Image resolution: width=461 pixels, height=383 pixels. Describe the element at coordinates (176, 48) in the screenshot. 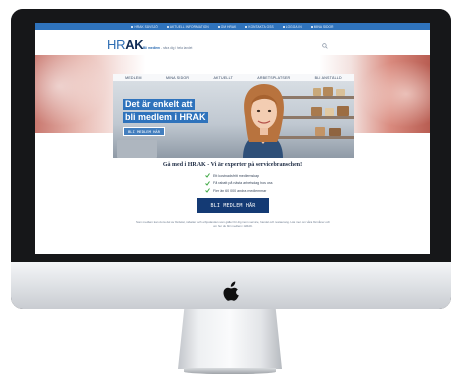

I see `logo-tagline-rest: - nära dig i hela landet` at that location.